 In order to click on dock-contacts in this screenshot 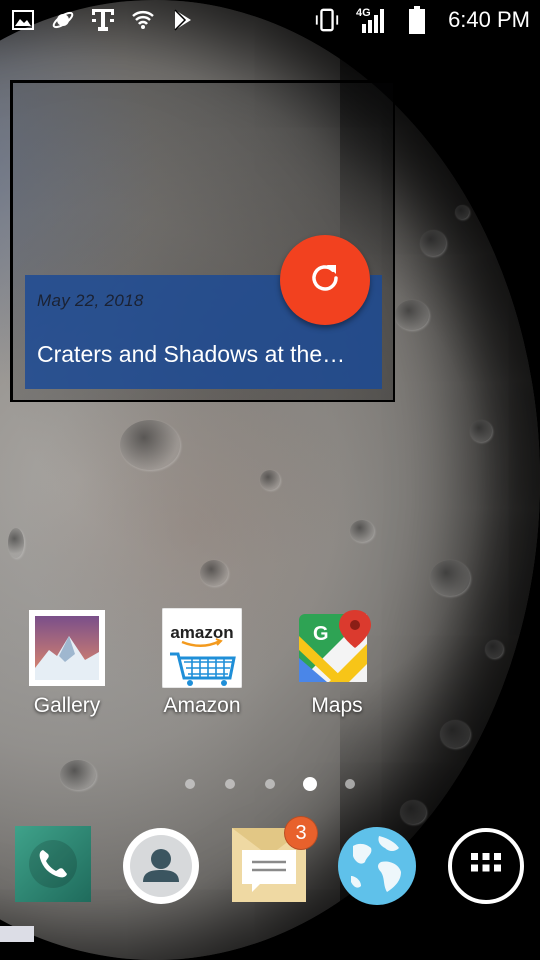, I will do `click(161, 866)`.